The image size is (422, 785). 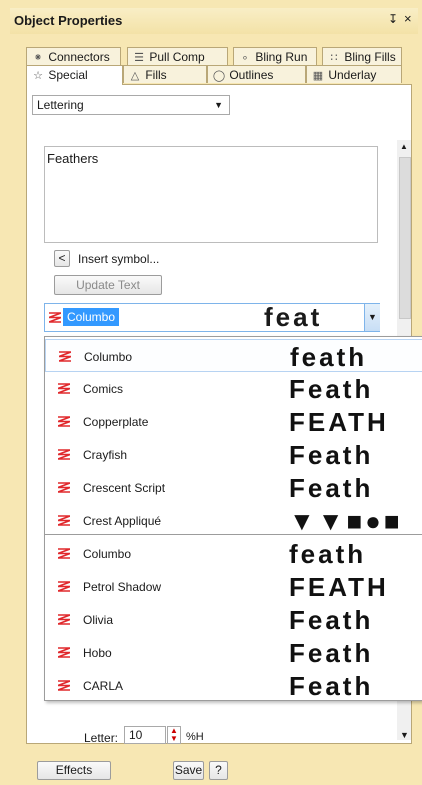 I want to click on save-button: Save, so click(x=188, y=770).